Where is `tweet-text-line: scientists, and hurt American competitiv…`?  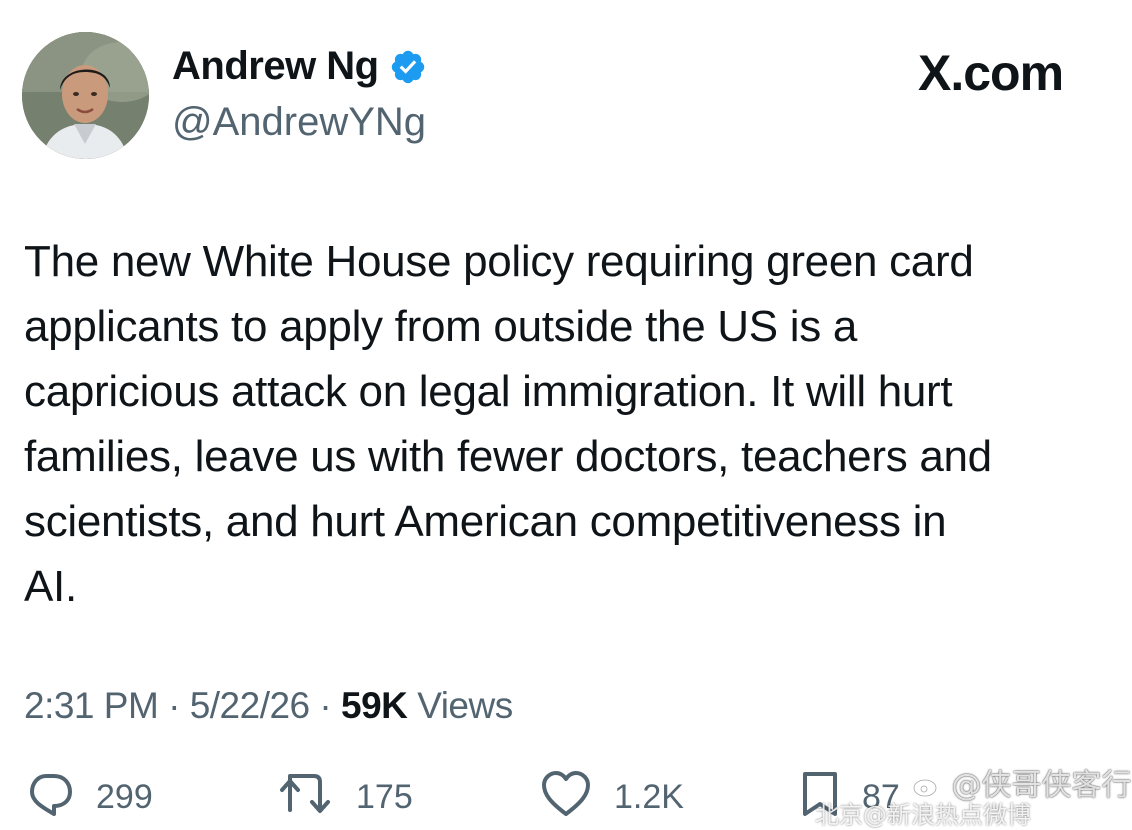
tweet-text-line: scientists, and hurt American competitiv… is located at coordinates (485, 521).